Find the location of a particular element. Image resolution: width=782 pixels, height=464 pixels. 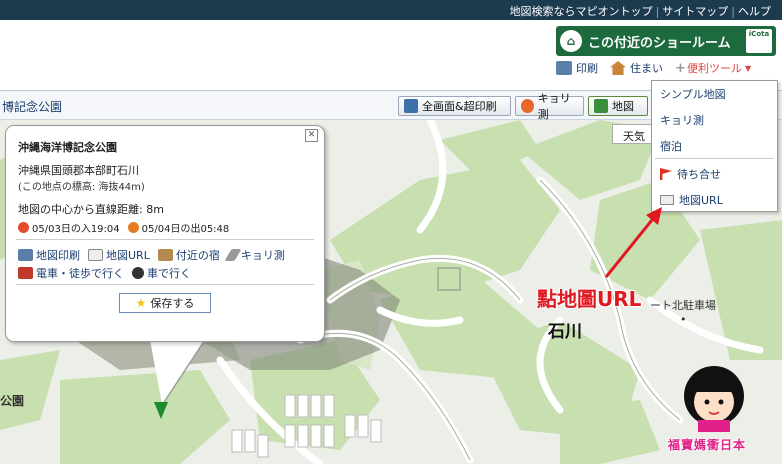

map-label-parking: ート北駐車場 is located at coordinates (683, 305).